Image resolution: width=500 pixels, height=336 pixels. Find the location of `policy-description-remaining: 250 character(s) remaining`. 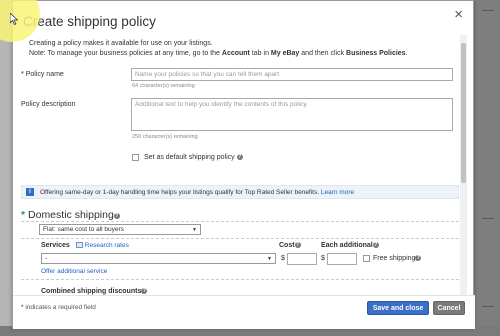

policy-description-remaining: 250 character(s) remaining is located at coordinates (165, 137).